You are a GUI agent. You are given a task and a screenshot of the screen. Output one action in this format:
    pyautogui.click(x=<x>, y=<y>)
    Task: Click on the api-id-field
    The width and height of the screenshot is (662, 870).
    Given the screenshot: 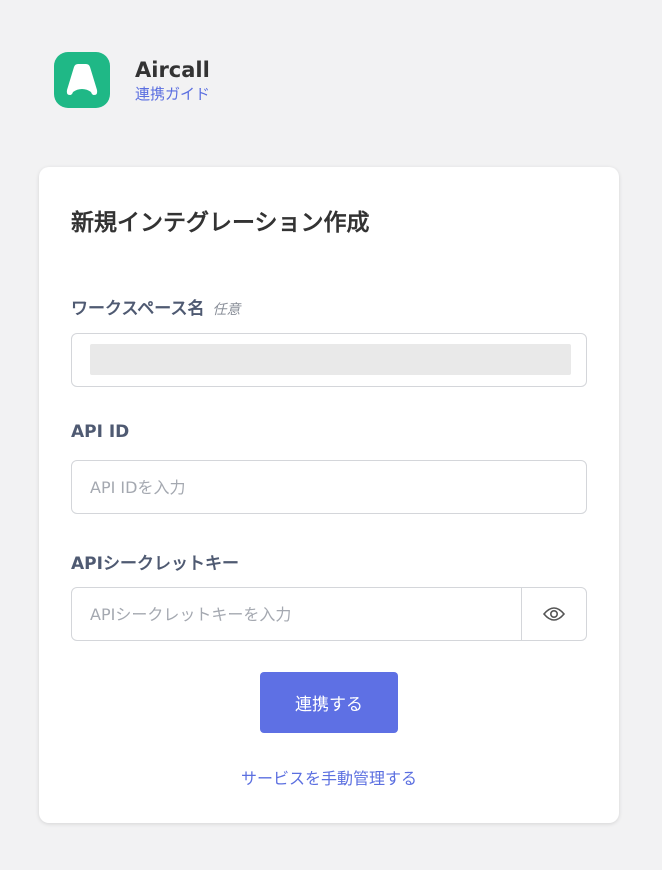 What is the action you would take?
    pyautogui.click(x=329, y=487)
    